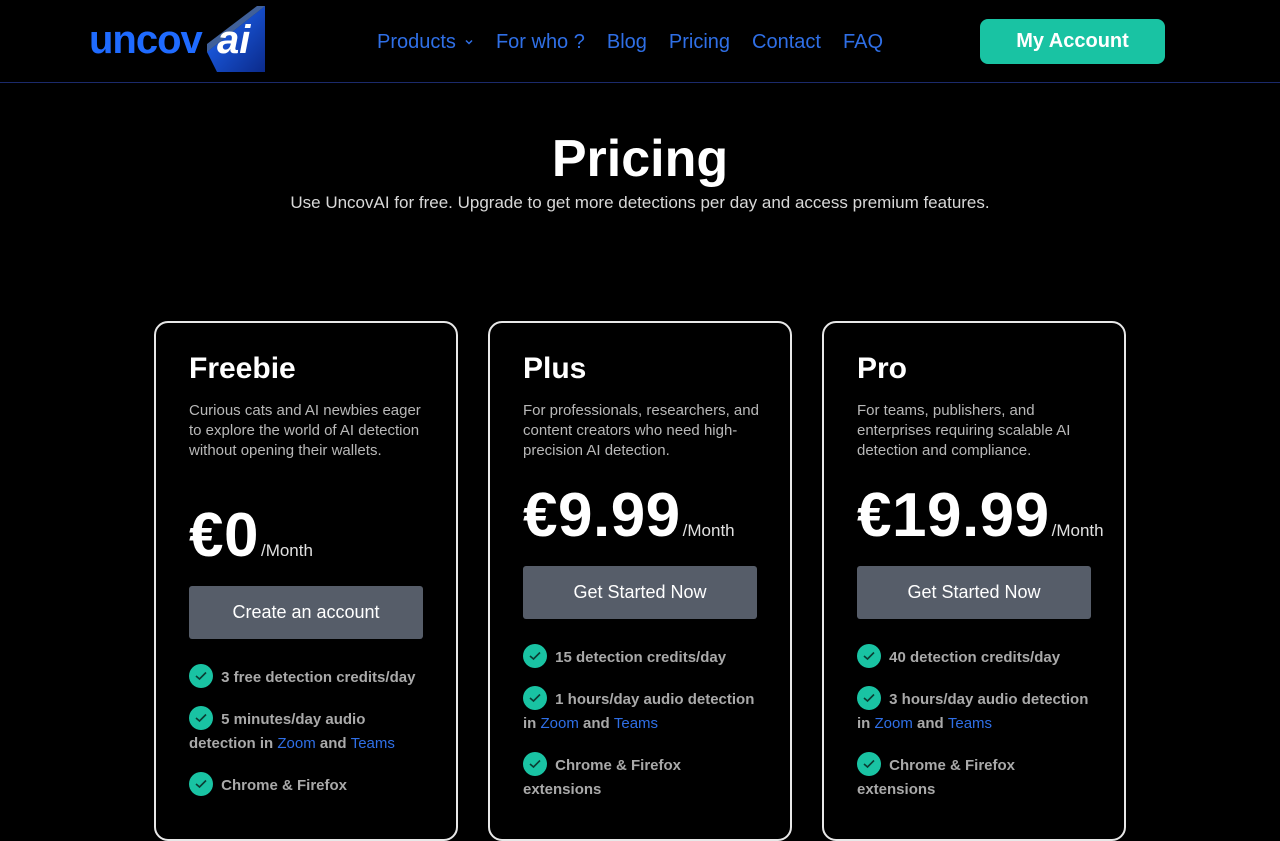 The image size is (1280, 841). I want to click on plan-price: €0, so click(224, 535).